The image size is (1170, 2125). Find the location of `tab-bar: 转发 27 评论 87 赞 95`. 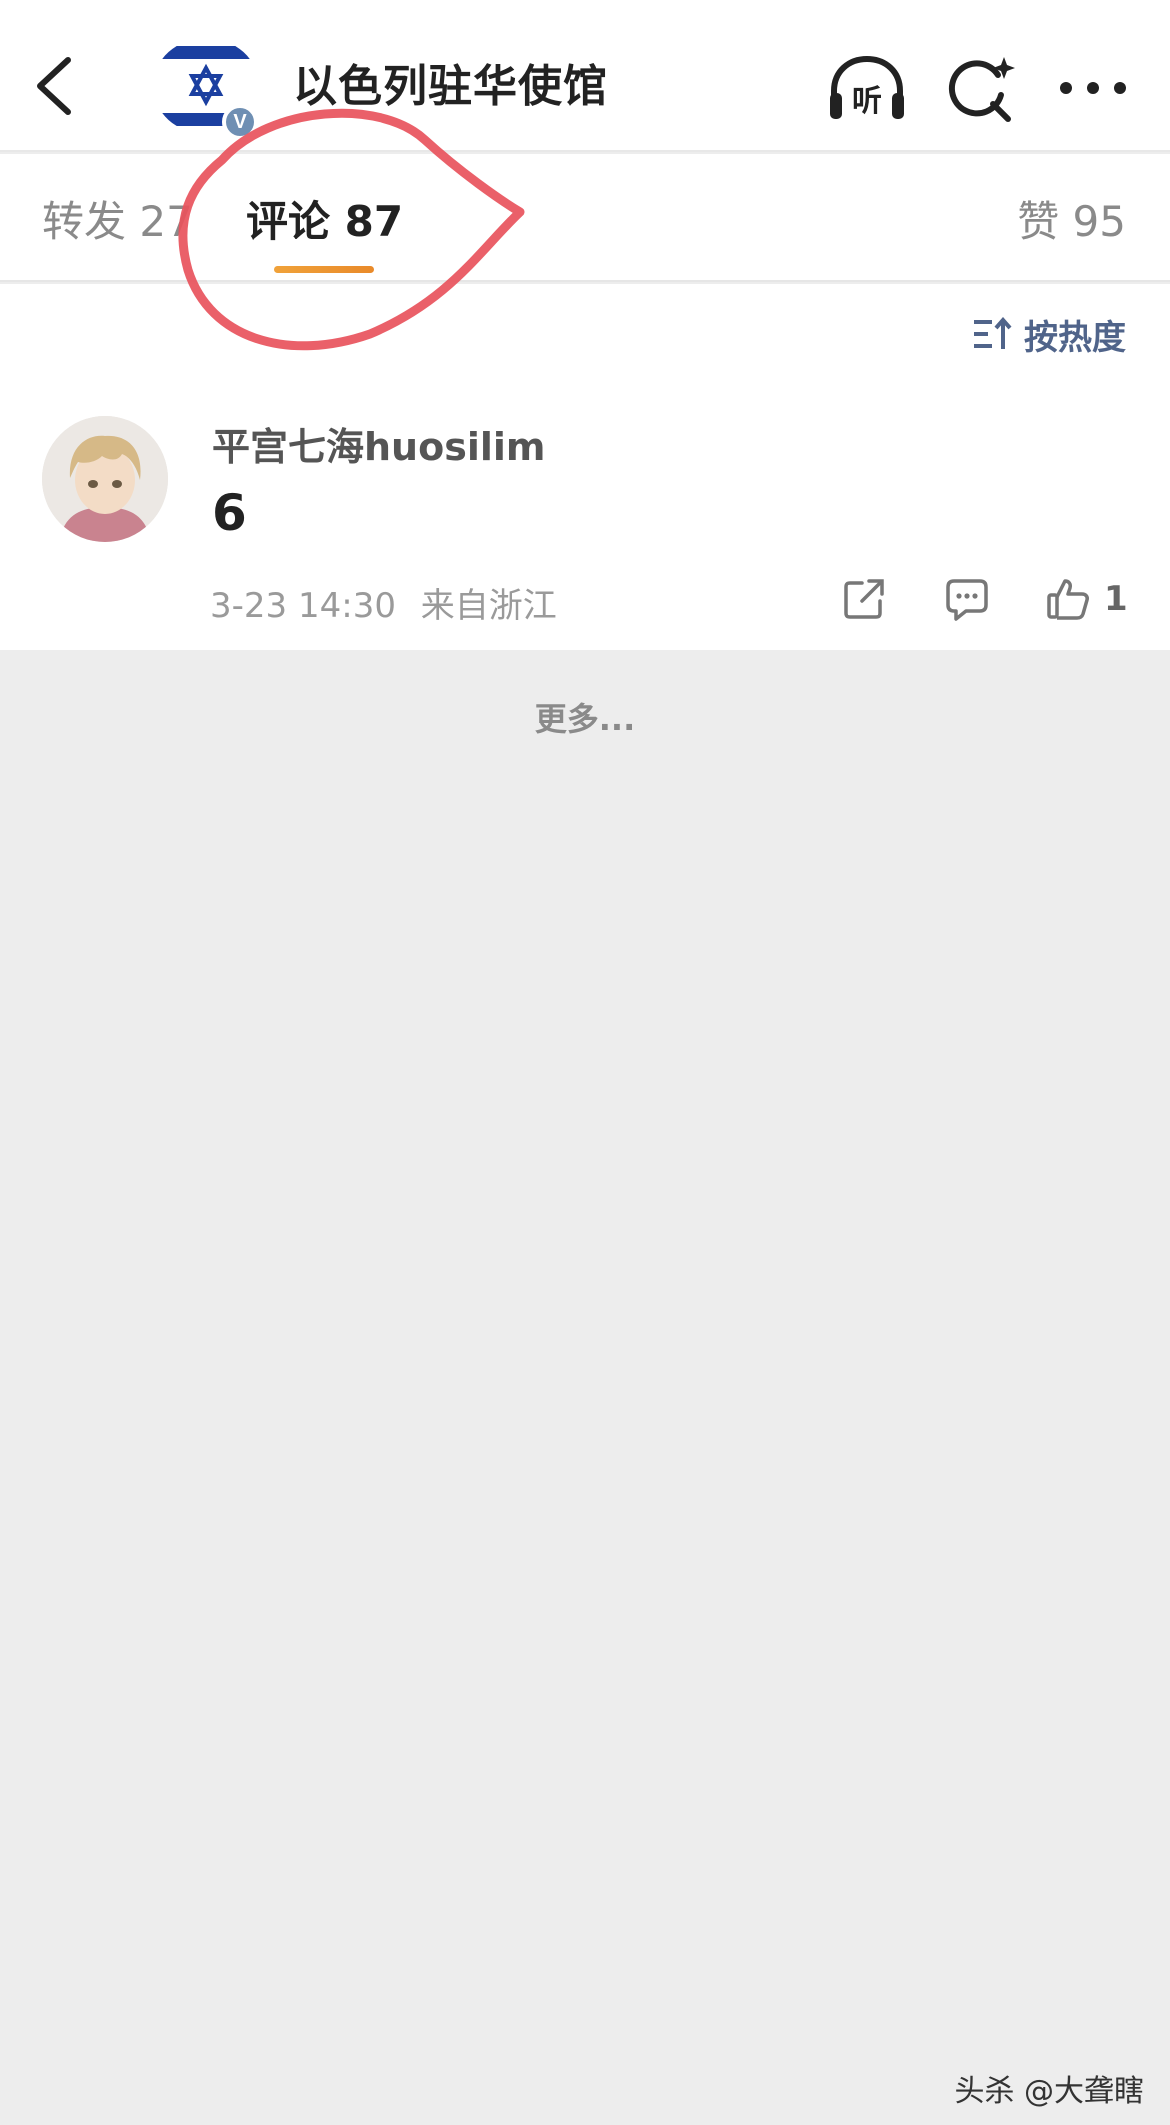

tab-bar: 转发 27 评论 87 赞 95 is located at coordinates (585, 218).